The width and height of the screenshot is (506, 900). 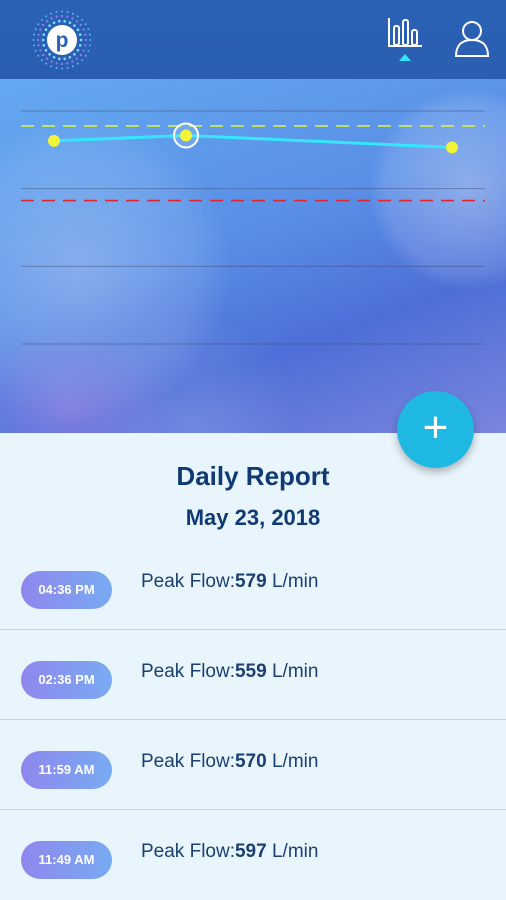 I want to click on time-badge: 04:36 PM, so click(x=66, y=590).